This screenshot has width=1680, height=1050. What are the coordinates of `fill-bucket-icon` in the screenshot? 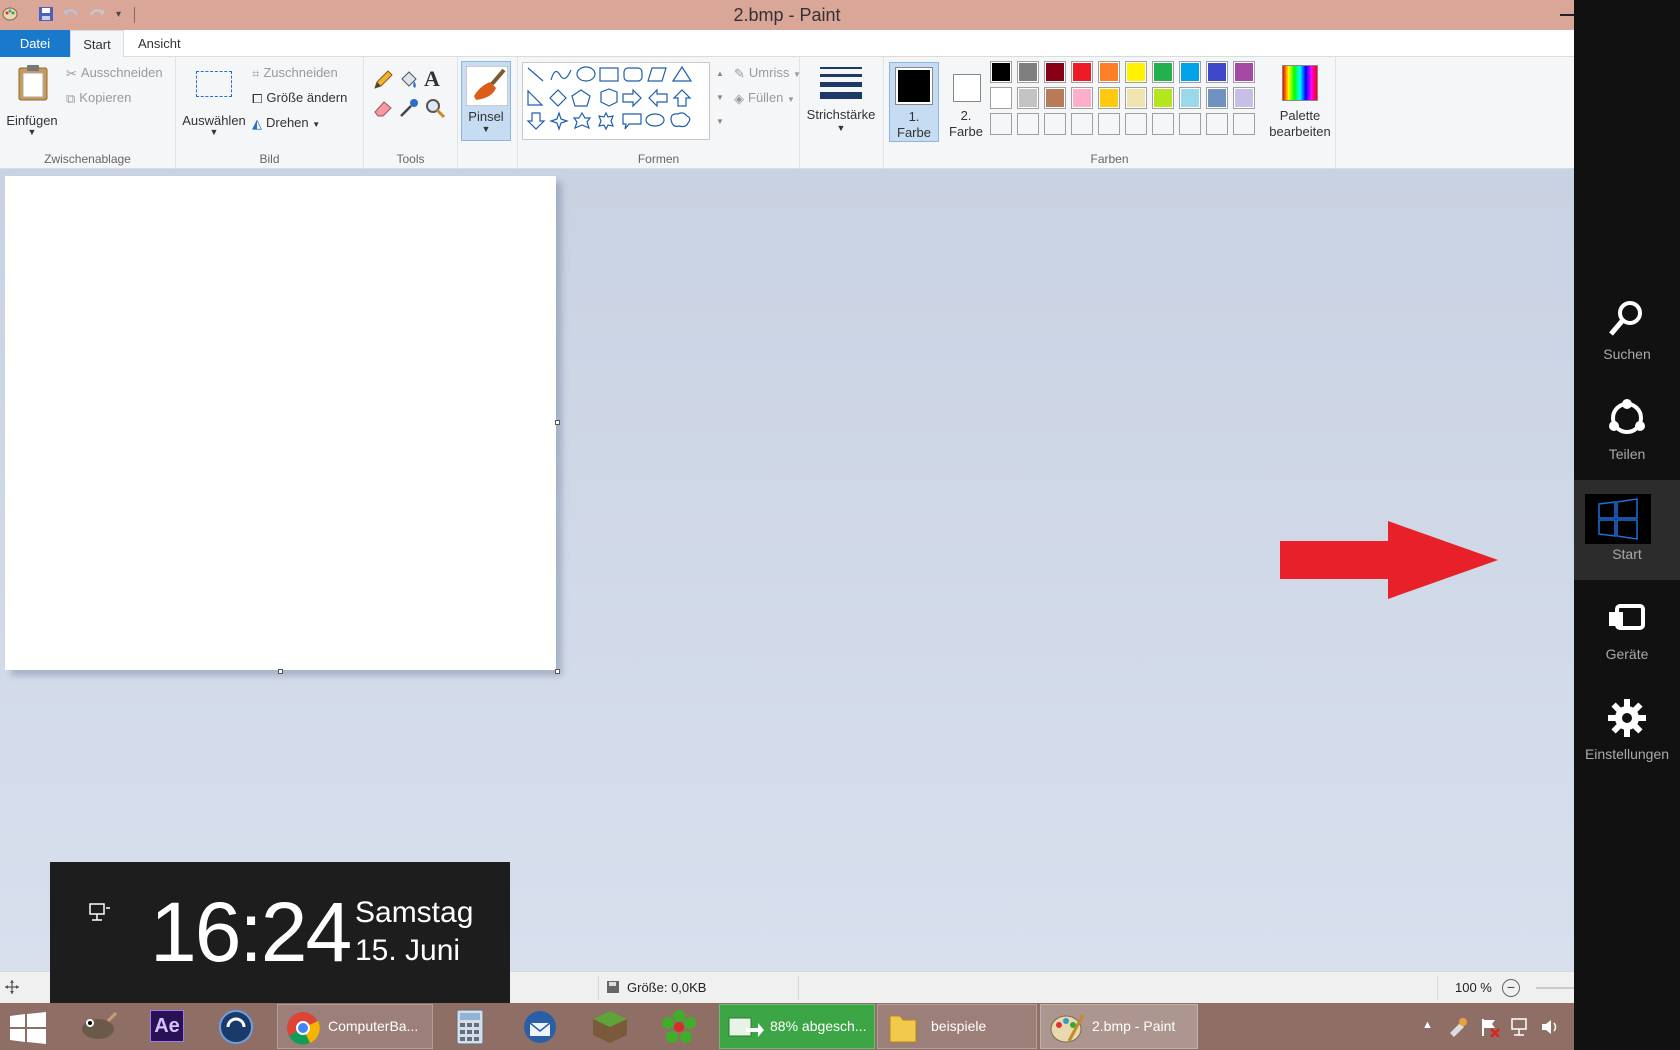 It's located at (409, 81).